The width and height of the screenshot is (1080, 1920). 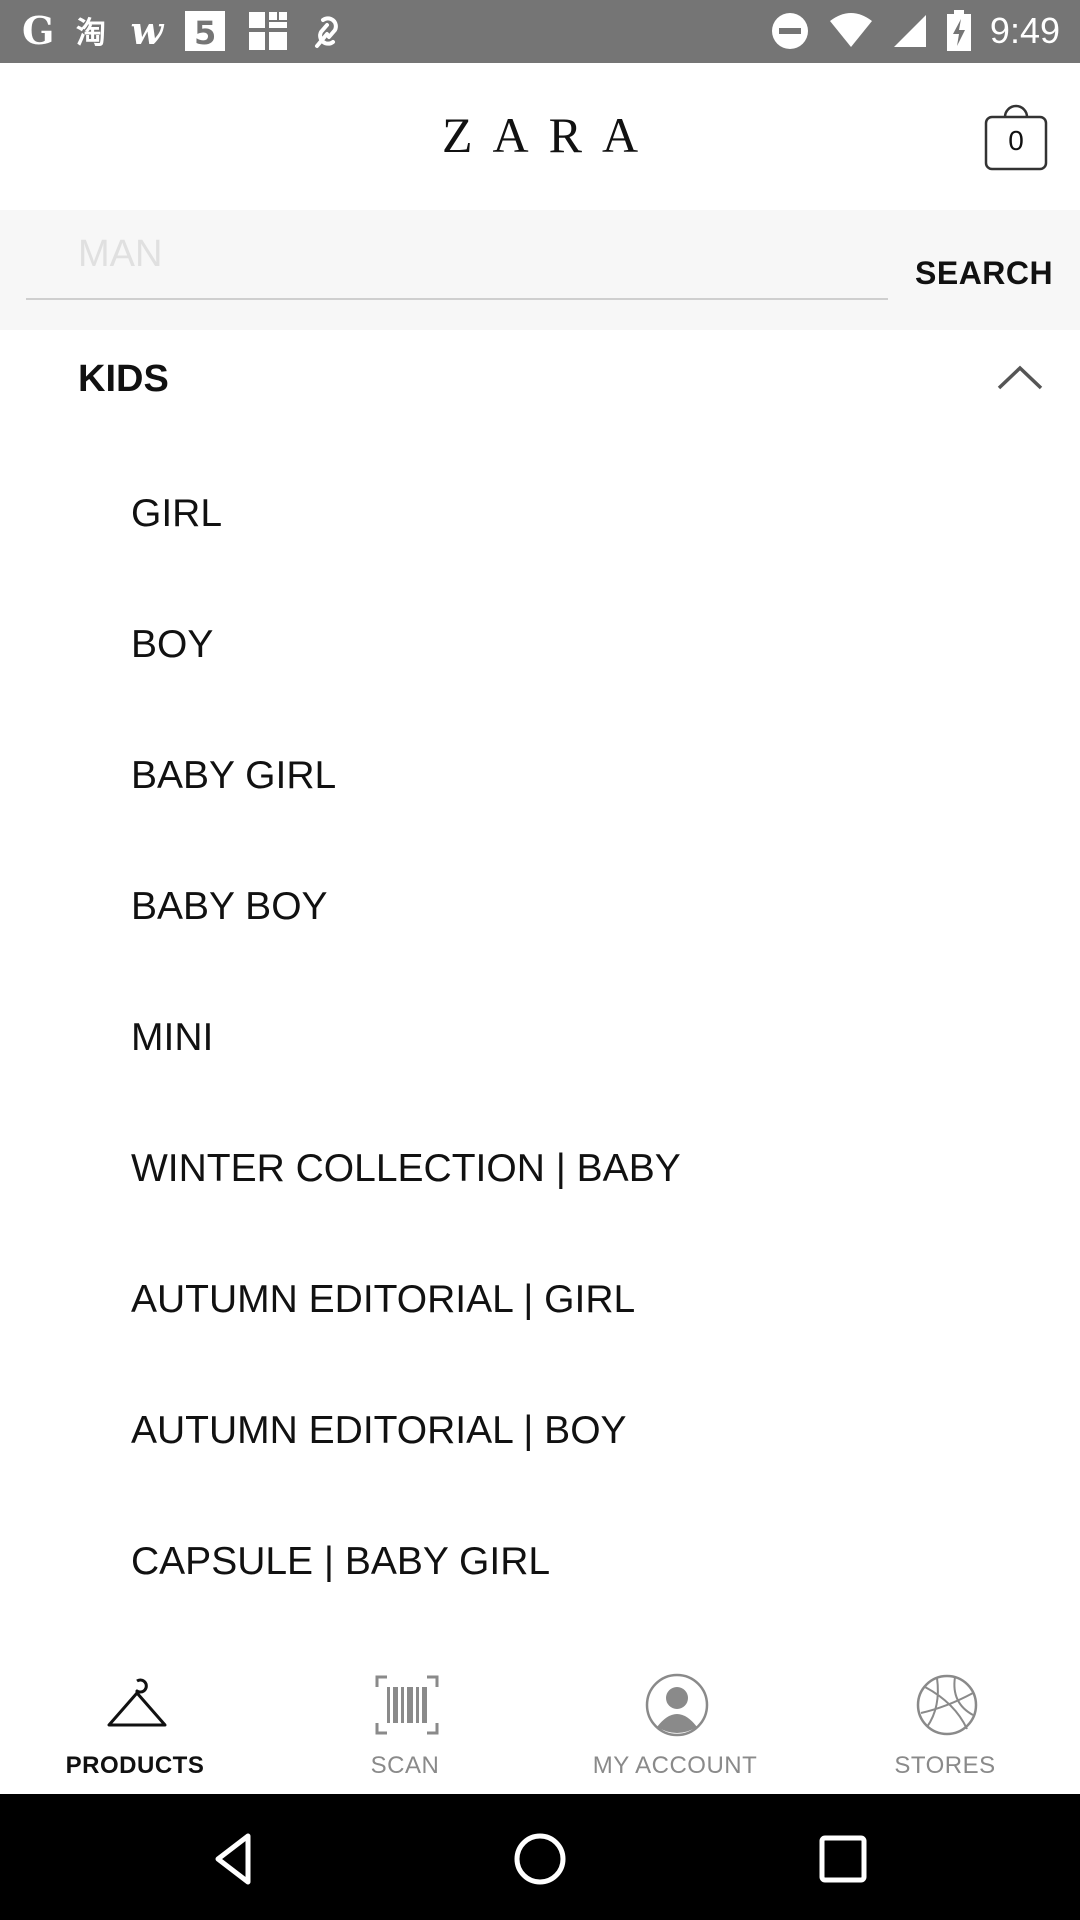 I want to click on nav-products: PRODUCTS, so click(x=135, y=1717).